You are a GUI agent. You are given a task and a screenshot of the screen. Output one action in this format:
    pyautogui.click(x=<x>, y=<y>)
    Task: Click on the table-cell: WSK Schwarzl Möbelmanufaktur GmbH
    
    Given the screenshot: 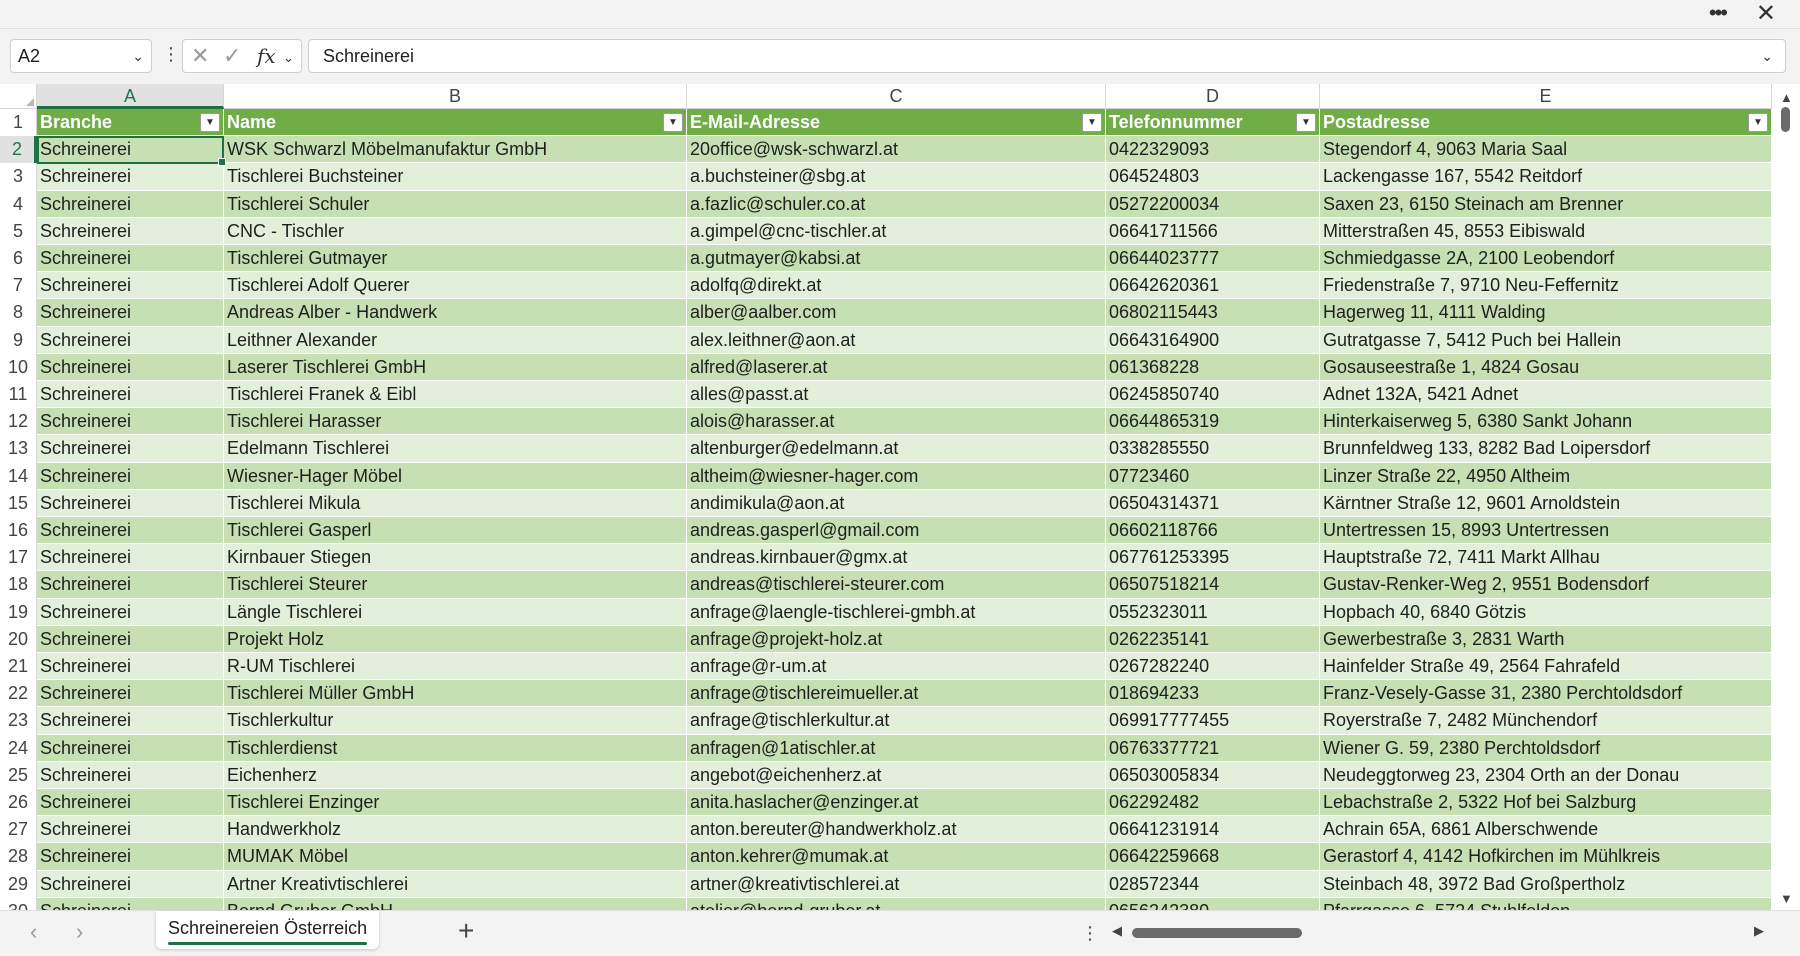 What is the action you would take?
    pyautogui.click(x=455, y=150)
    